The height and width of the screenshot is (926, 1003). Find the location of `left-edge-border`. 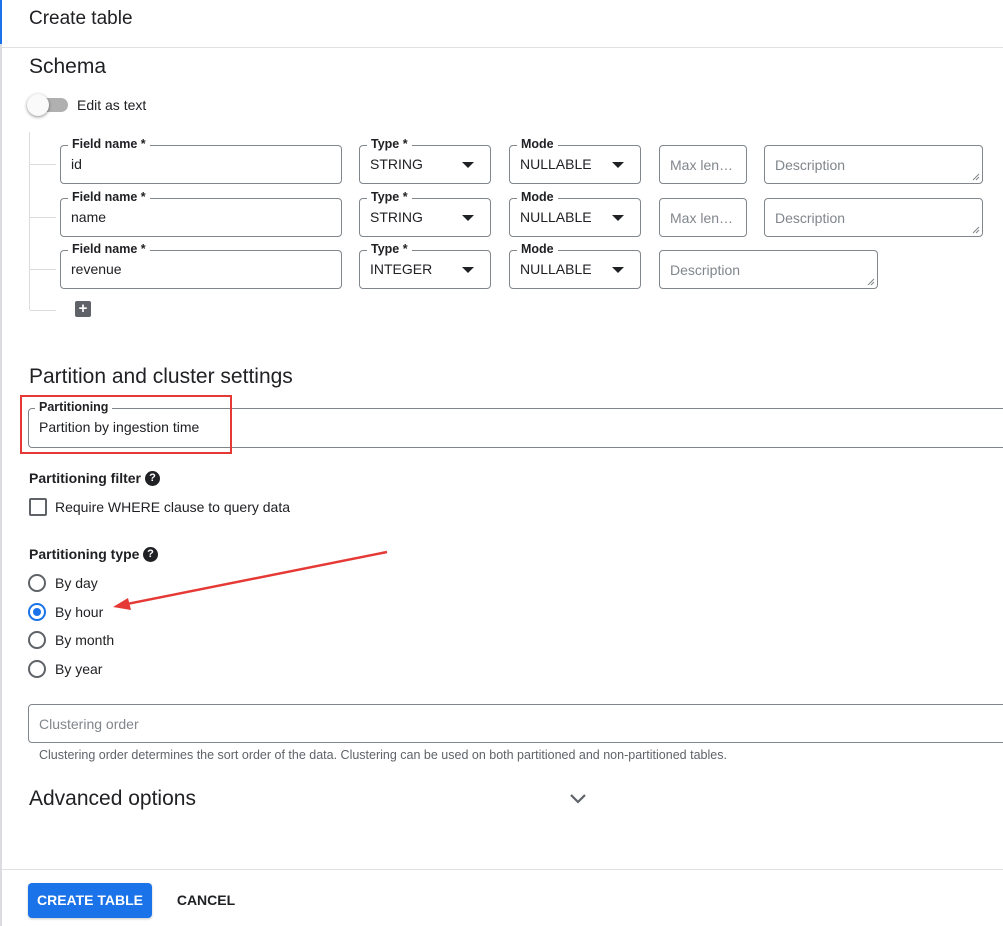

left-edge-border is located at coordinates (1, 463).